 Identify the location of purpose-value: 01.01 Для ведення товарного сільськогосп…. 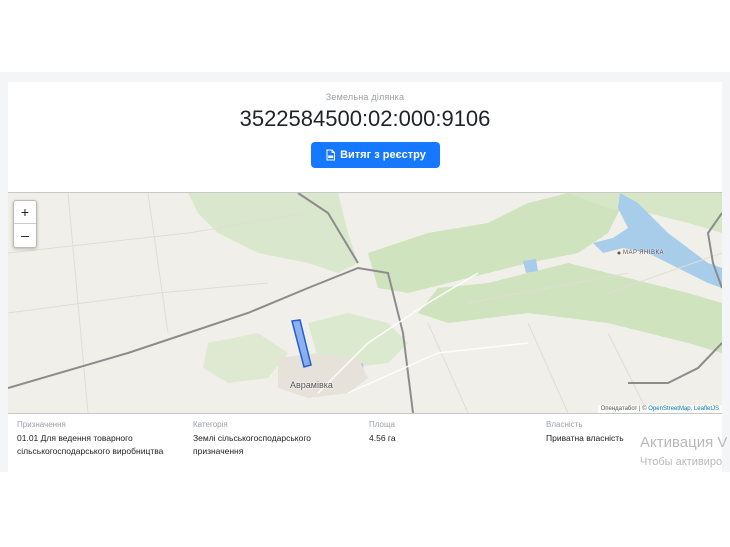
(90, 444).